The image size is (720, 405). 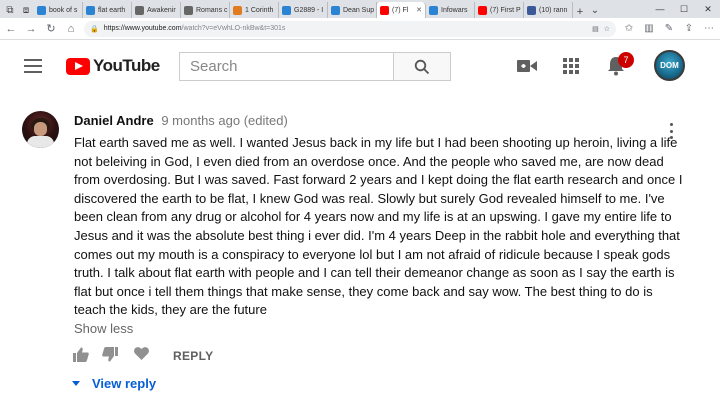 I want to click on comment-header: Daniel Andre 9 months ago (edited), so click(x=181, y=120).